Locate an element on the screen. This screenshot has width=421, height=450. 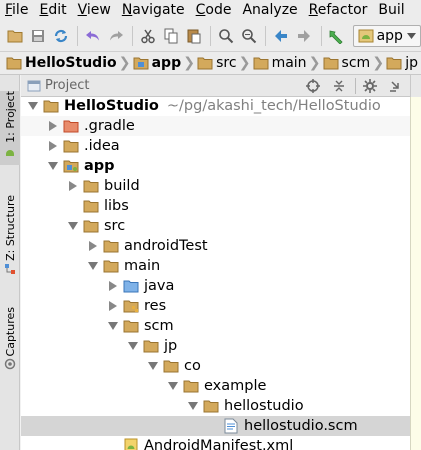
menu-edit: Edit is located at coordinates (53, 10).